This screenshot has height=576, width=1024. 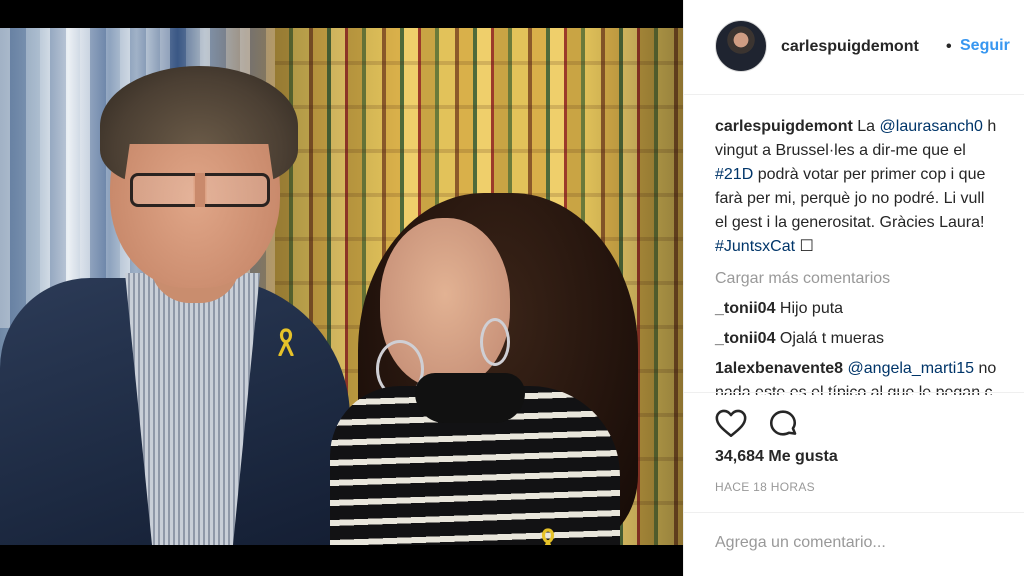 I want to click on post-header: carlespuigdemont • Seguir, so click(x=854, y=47).